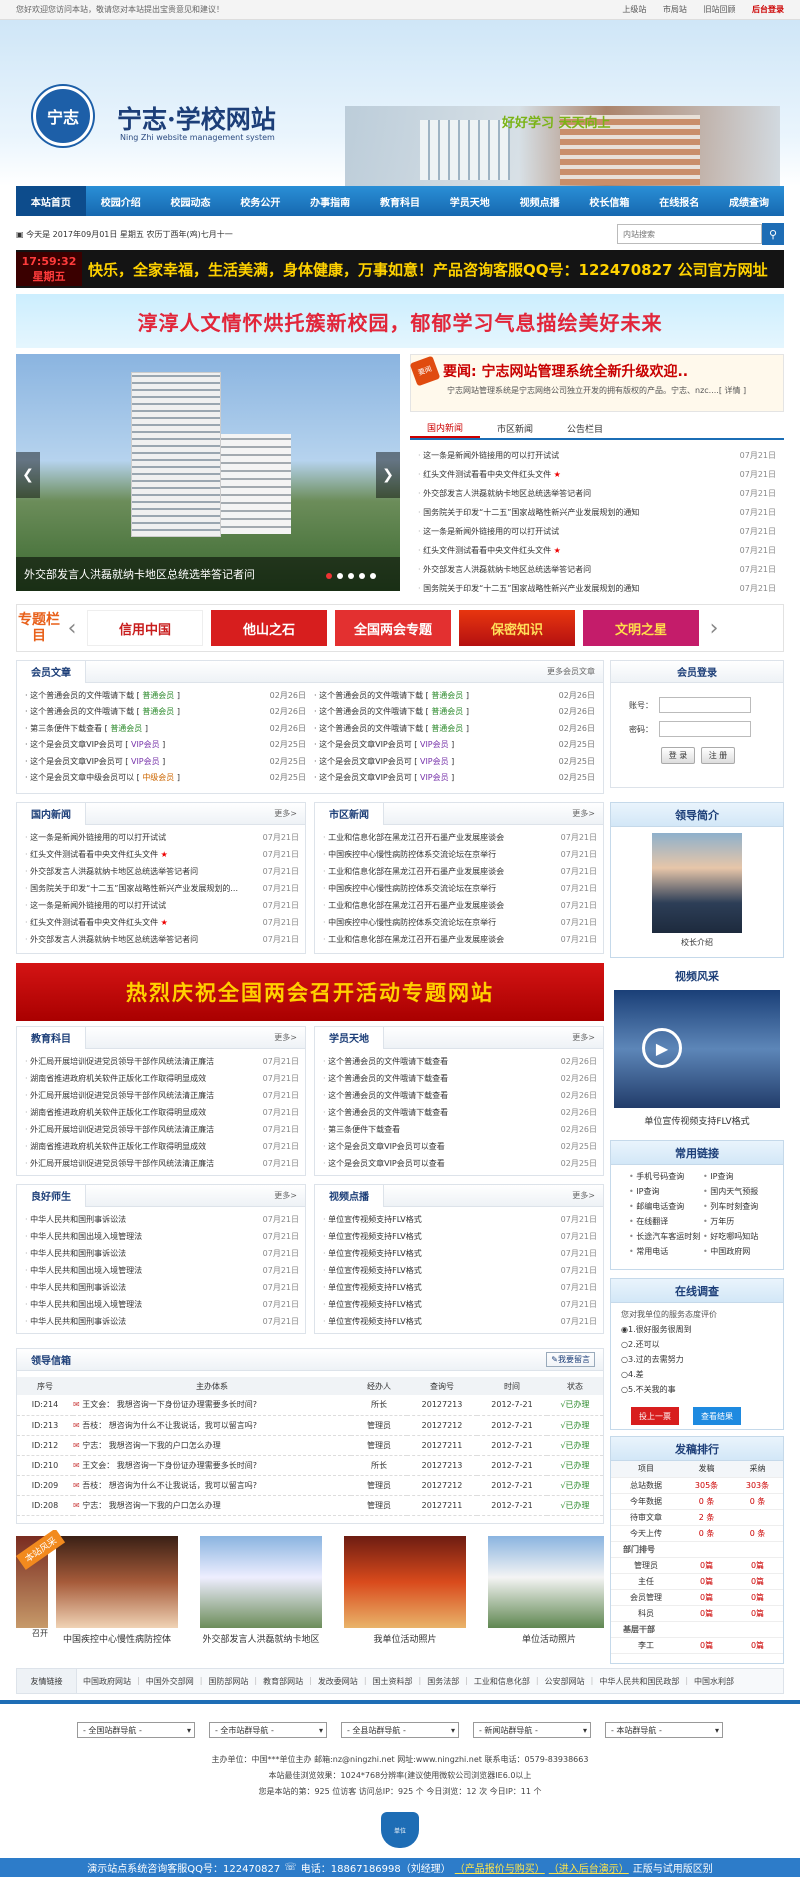 This screenshot has height=1877, width=800. Describe the element at coordinates (165, 778) in the screenshot. I see `member-item: · 这个是会员文章中级会员可以 [ 中级会员 ] 02月25日` at that location.